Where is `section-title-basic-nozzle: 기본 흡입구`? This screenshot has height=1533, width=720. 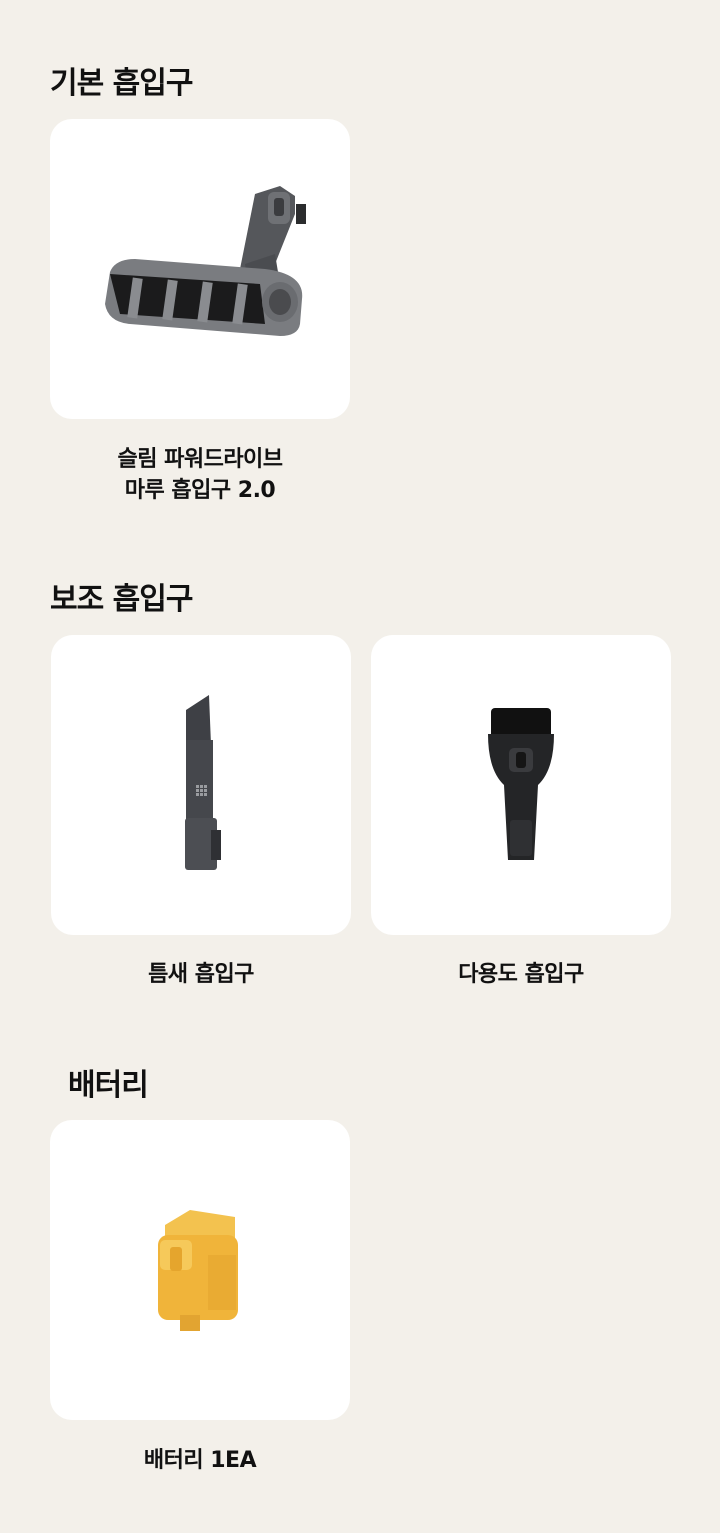 section-title-basic-nozzle: 기본 흡입구 is located at coordinates (121, 83).